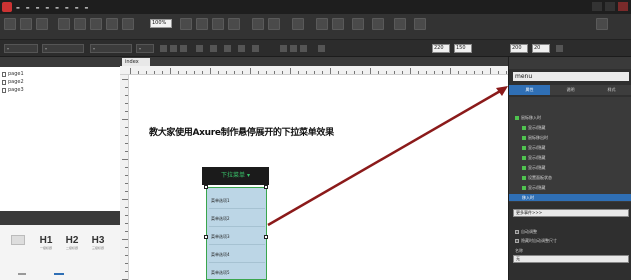  What do you see at coordinates (517, 118) in the screenshot?
I see `event-icon` at bounding box center [517, 118].